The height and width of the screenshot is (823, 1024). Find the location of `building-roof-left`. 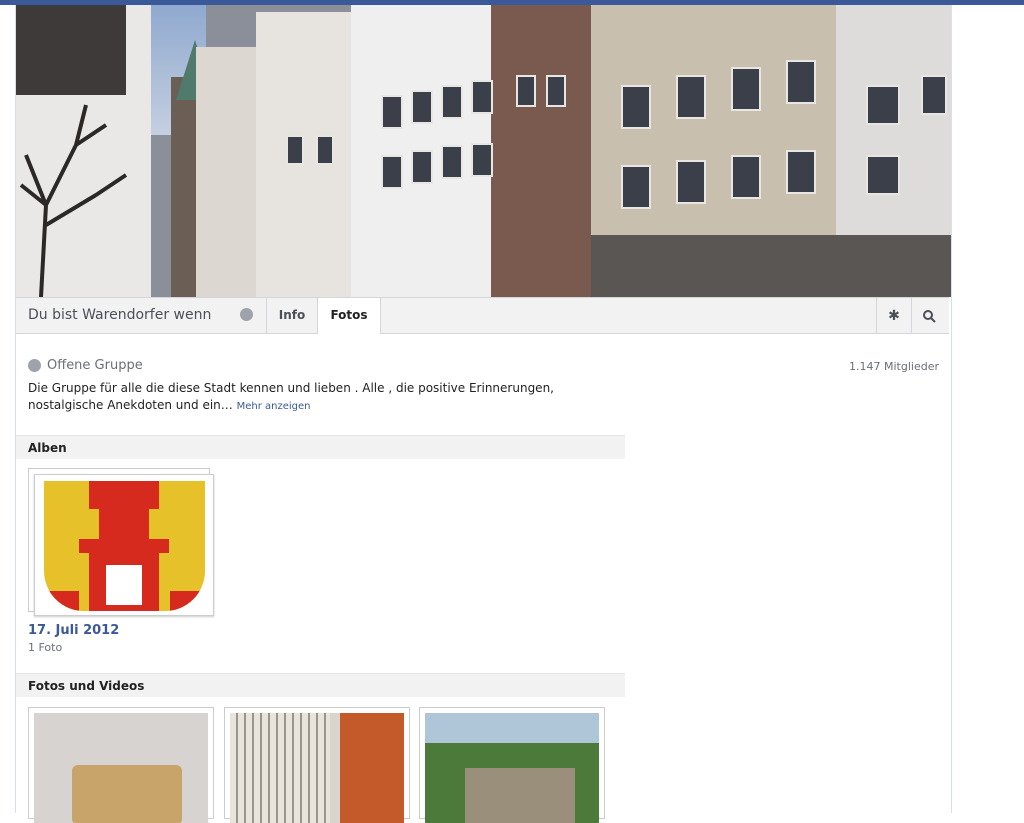

building-roof-left is located at coordinates (71, 50).